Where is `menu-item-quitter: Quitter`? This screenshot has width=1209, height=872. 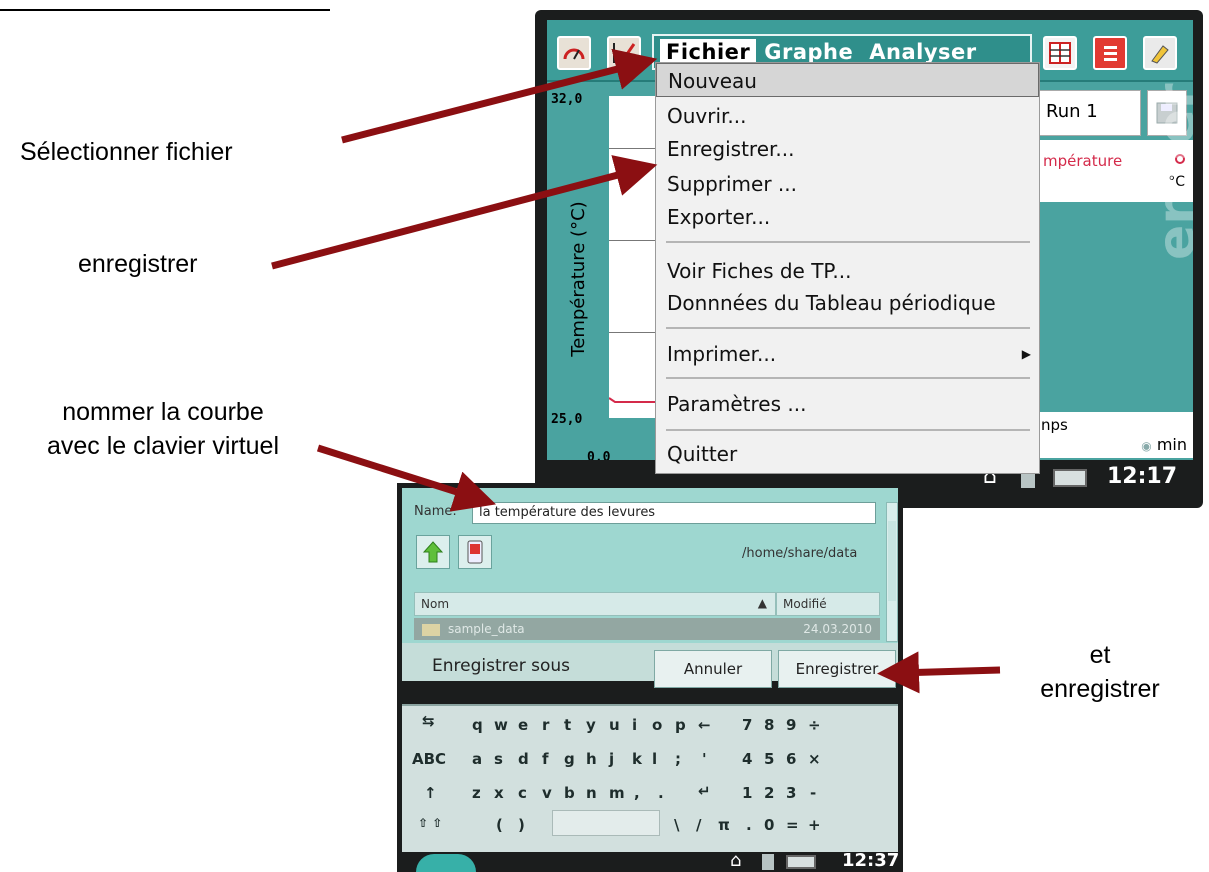 menu-item-quitter: Quitter is located at coordinates (847, 454).